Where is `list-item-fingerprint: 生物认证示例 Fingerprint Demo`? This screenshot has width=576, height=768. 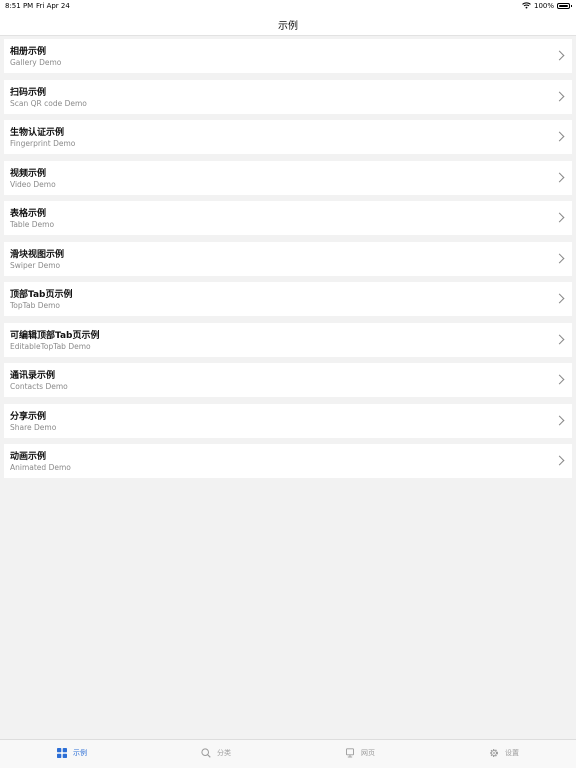
list-item-fingerprint: 生物认证示例 Fingerprint Demo is located at coordinates (288, 137).